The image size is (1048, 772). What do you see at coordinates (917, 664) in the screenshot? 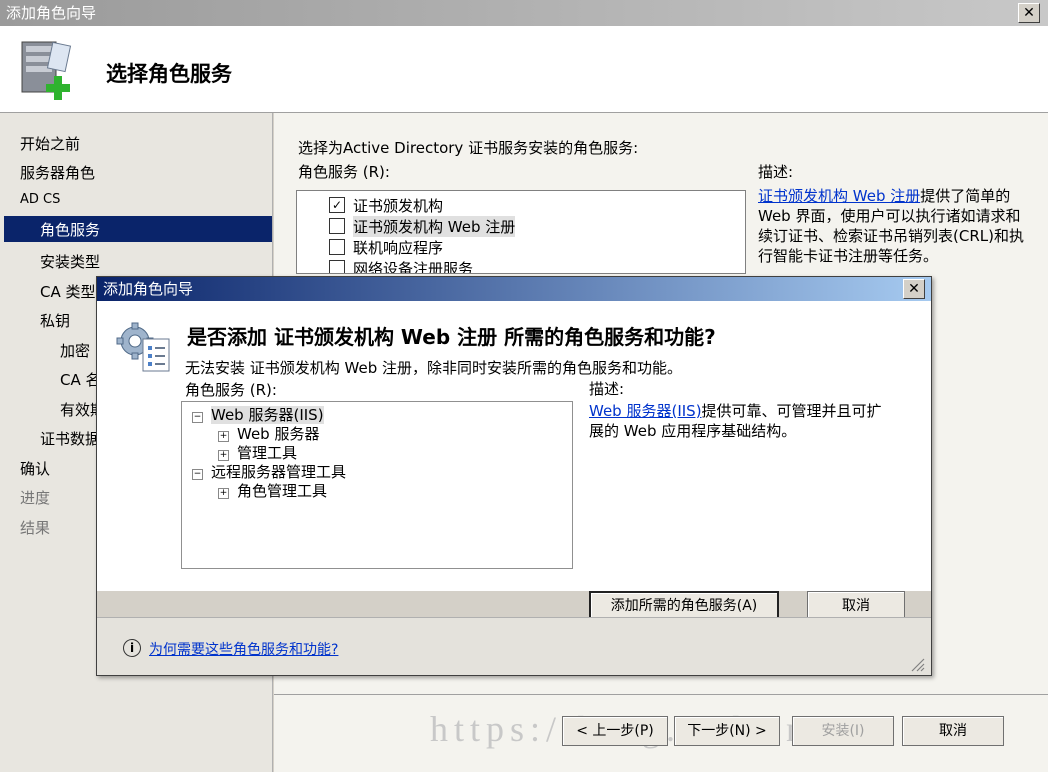
I see `resize-grip-icon` at bounding box center [917, 664].